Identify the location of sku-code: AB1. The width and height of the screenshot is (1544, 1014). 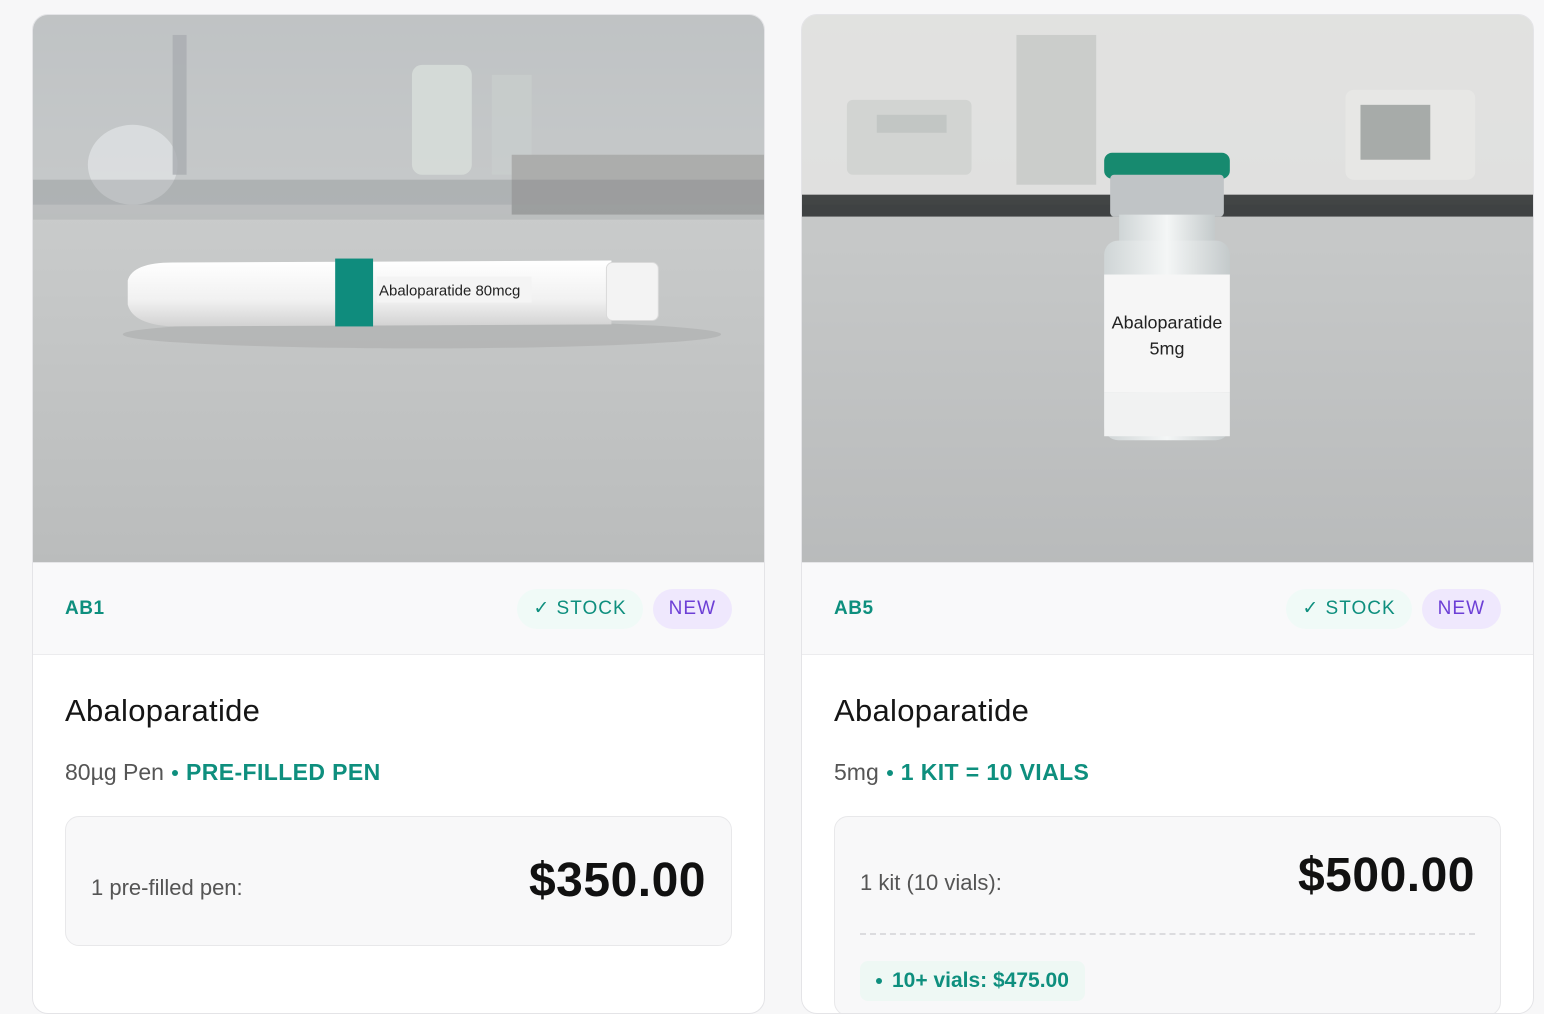
(85, 608).